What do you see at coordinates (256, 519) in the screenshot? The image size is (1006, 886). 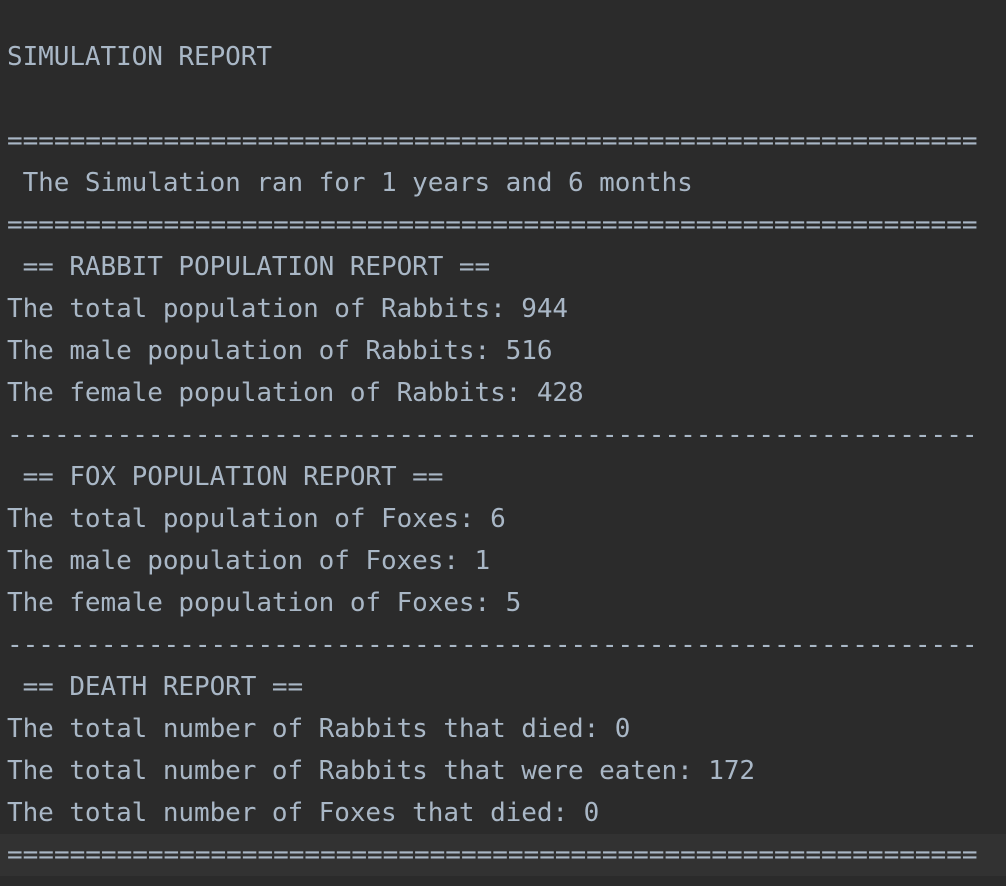 I see `fox-total-population: The total population of Foxes: 6` at bounding box center [256, 519].